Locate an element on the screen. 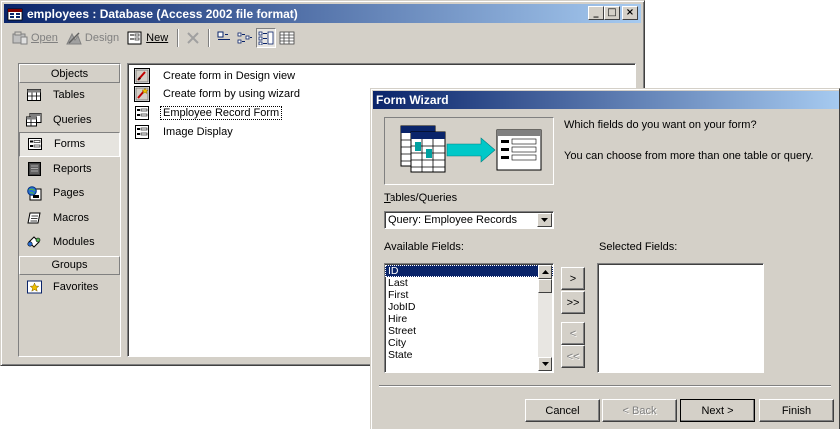  remove-all-fields-button: << is located at coordinates (573, 356).